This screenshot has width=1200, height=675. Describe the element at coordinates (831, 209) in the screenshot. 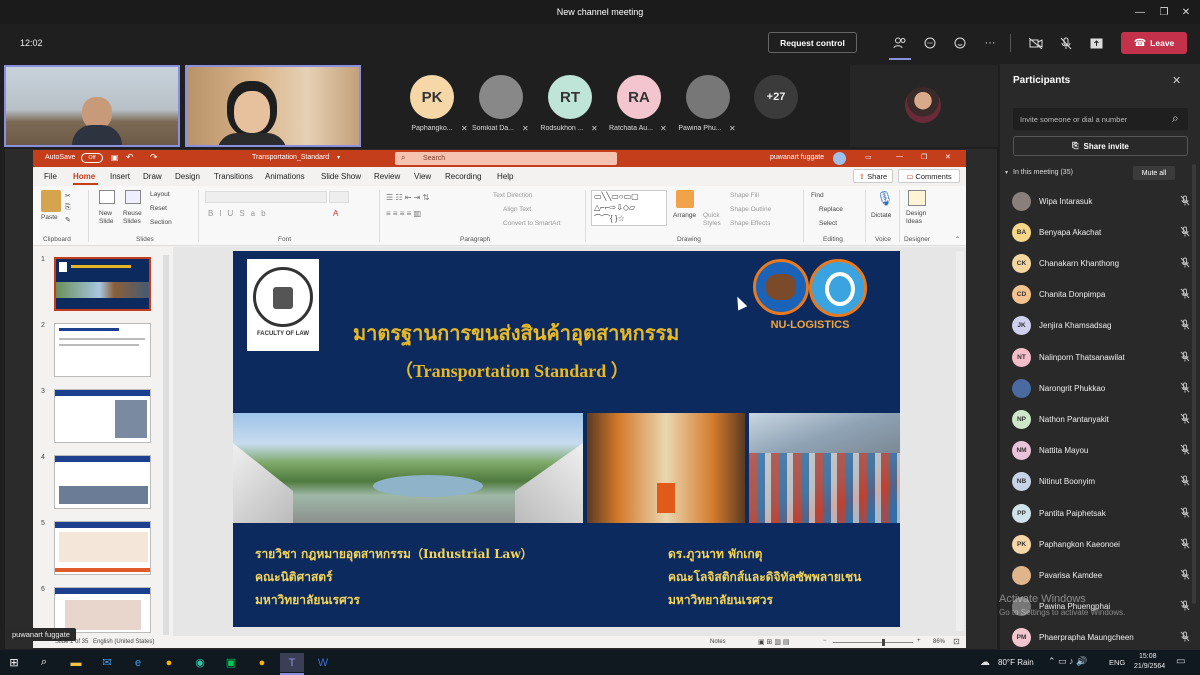

I see `replace-button: Replace` at that location.